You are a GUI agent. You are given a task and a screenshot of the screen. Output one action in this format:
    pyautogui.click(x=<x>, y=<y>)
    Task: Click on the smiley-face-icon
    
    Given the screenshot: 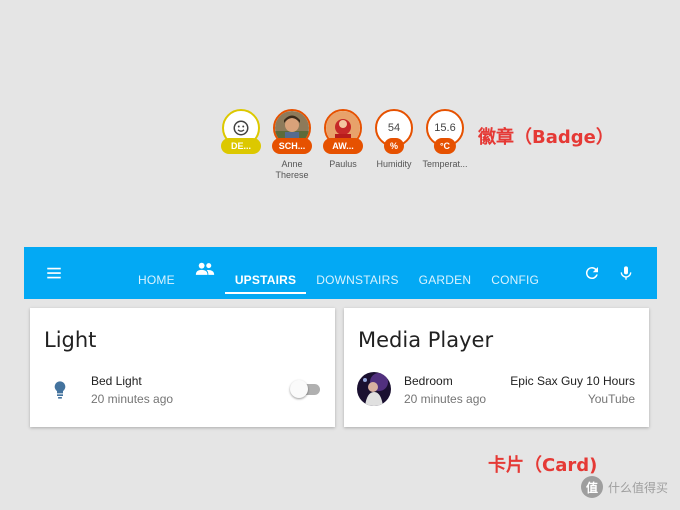 What is the action you would take?
    pyautogui.click(x=241, y=128)
    